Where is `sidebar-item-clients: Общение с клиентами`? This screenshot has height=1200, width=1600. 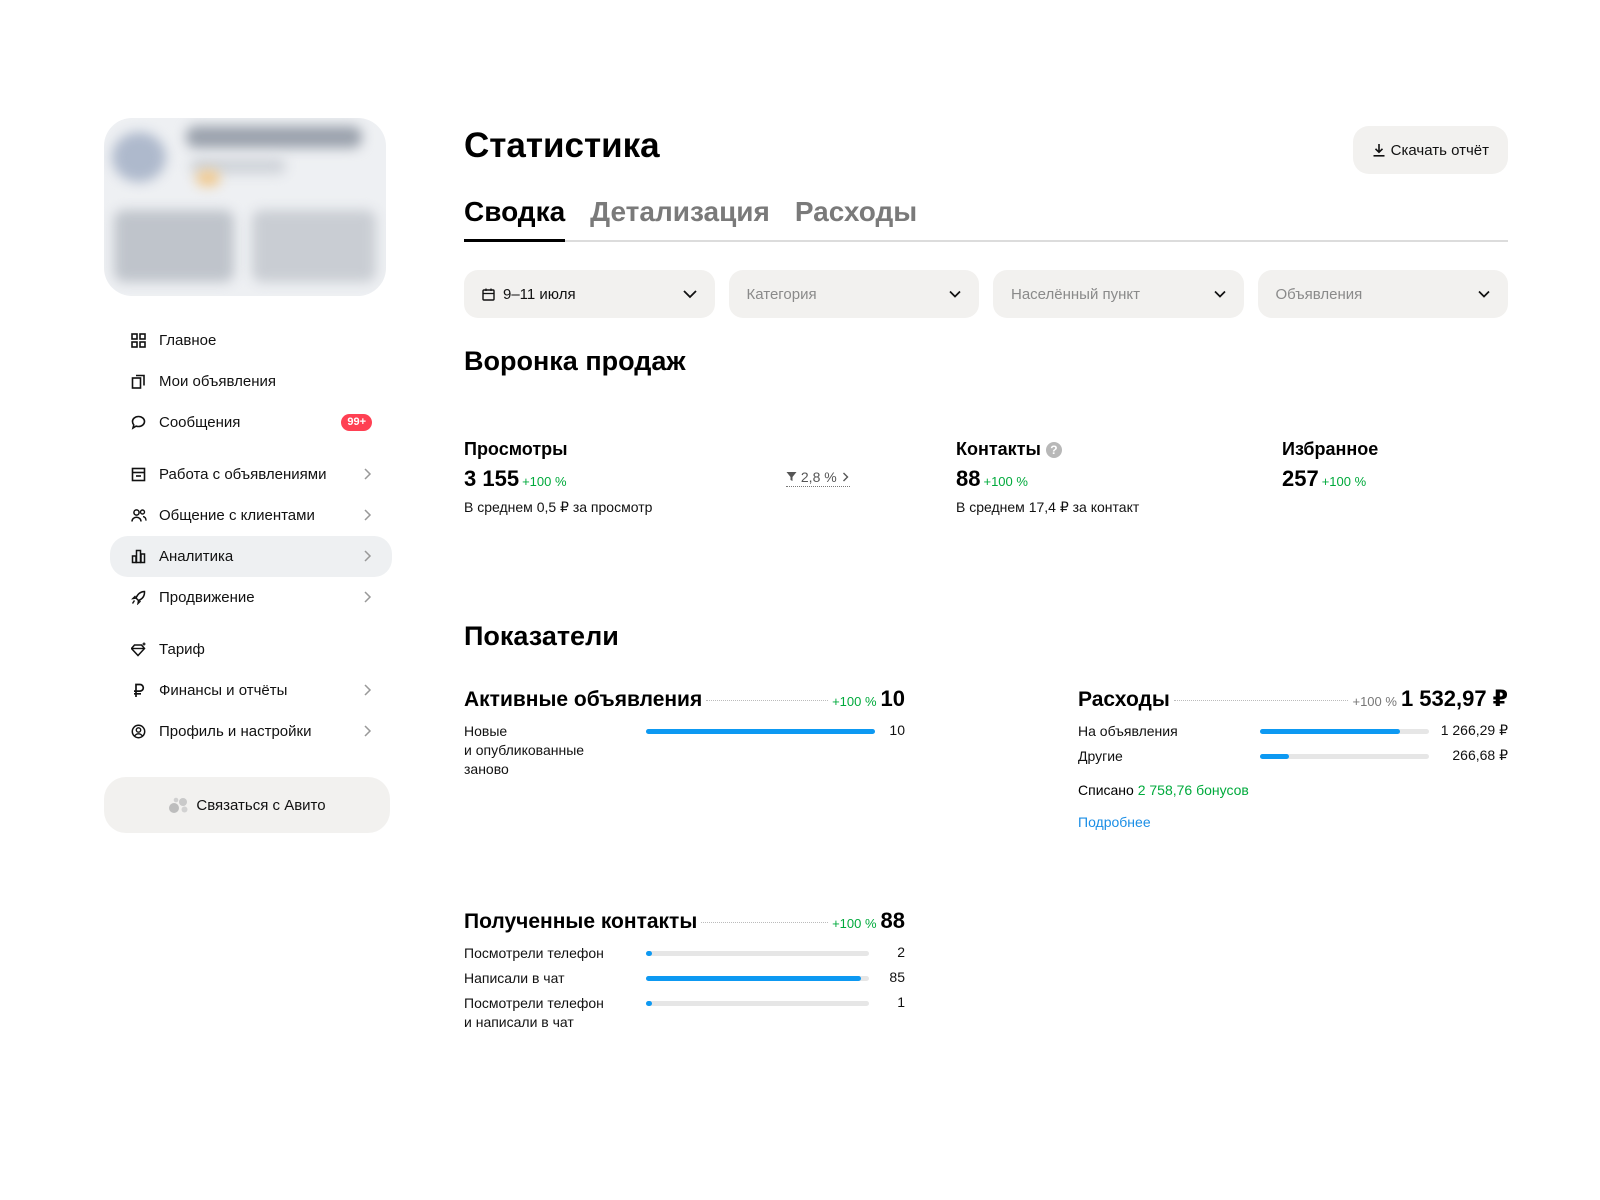 sidebar-item-clients: Общение с клиентами is located at coordinates (251, 515).